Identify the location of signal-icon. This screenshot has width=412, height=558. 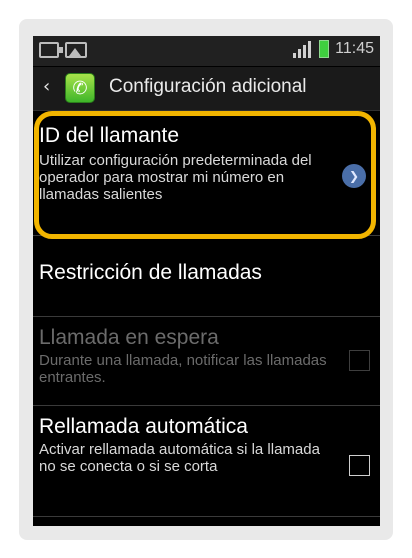
(303, 49).